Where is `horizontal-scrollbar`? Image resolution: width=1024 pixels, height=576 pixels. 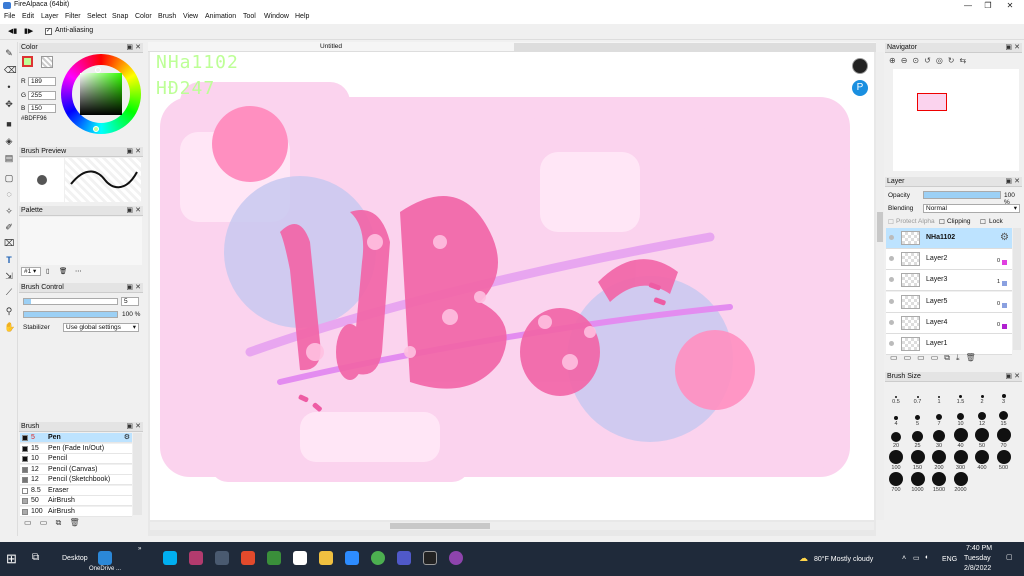 horizontal-scrollbar is located at coordinates (512, 526).